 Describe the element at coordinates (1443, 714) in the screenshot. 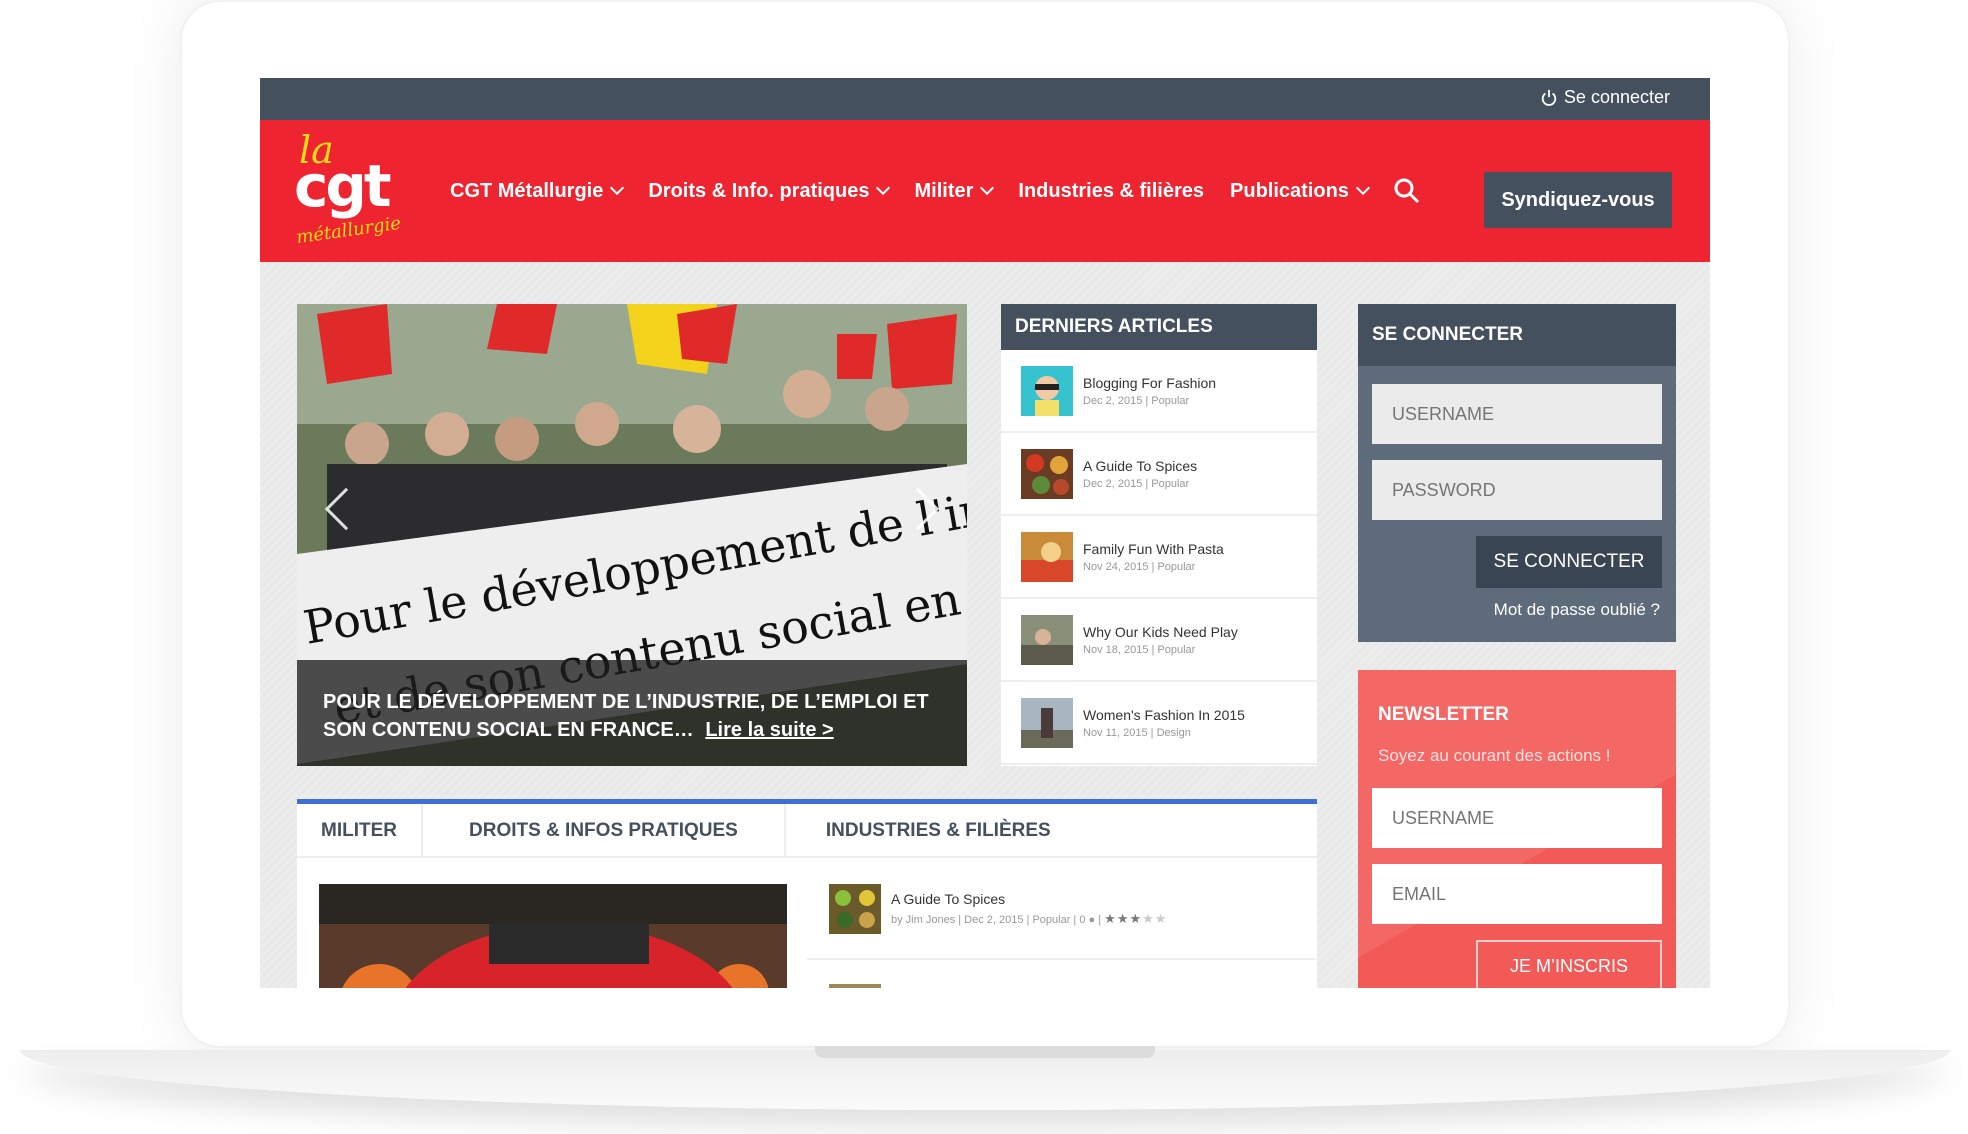

I see `newsletter-title: NEWSLETTER` at that location.